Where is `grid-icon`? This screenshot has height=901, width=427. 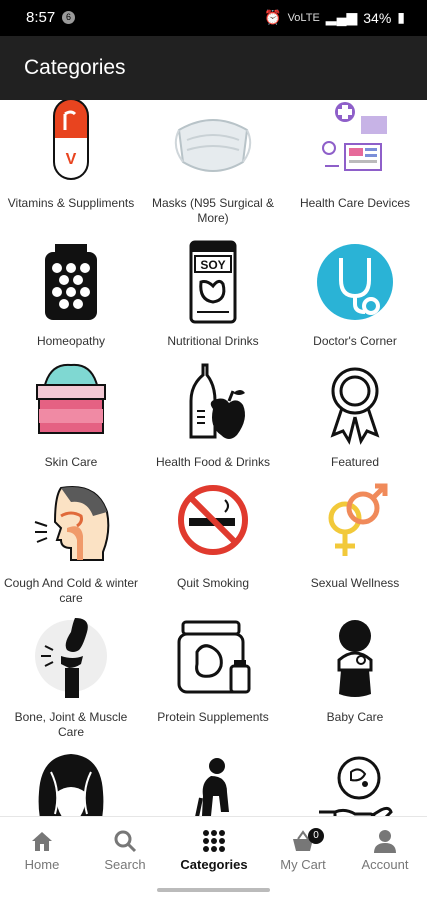 grid-icon is located at coordinates (214, 841).